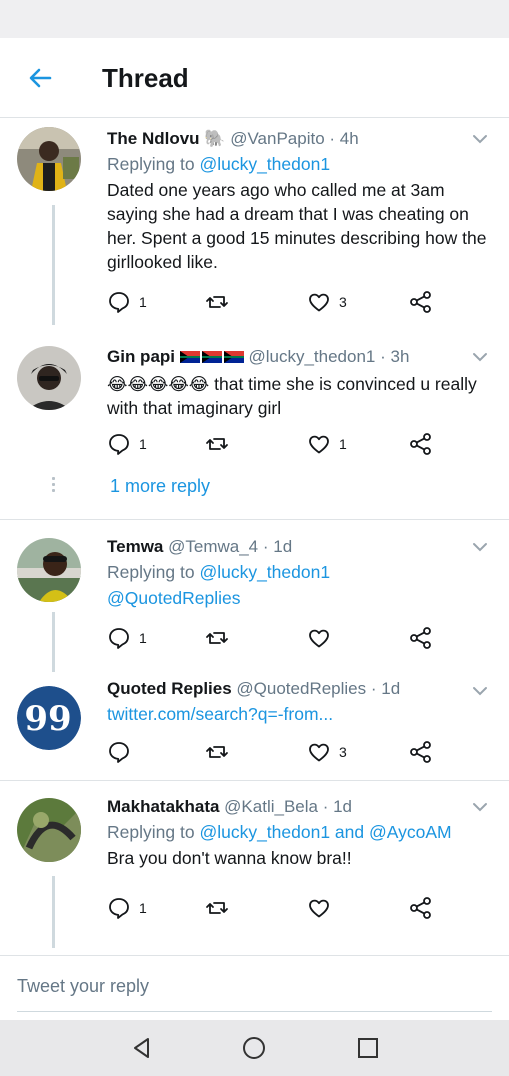  Describe the element at coordinates (153, 138) in the screenshot. I see `display-name: The Ndlovu` at that location.